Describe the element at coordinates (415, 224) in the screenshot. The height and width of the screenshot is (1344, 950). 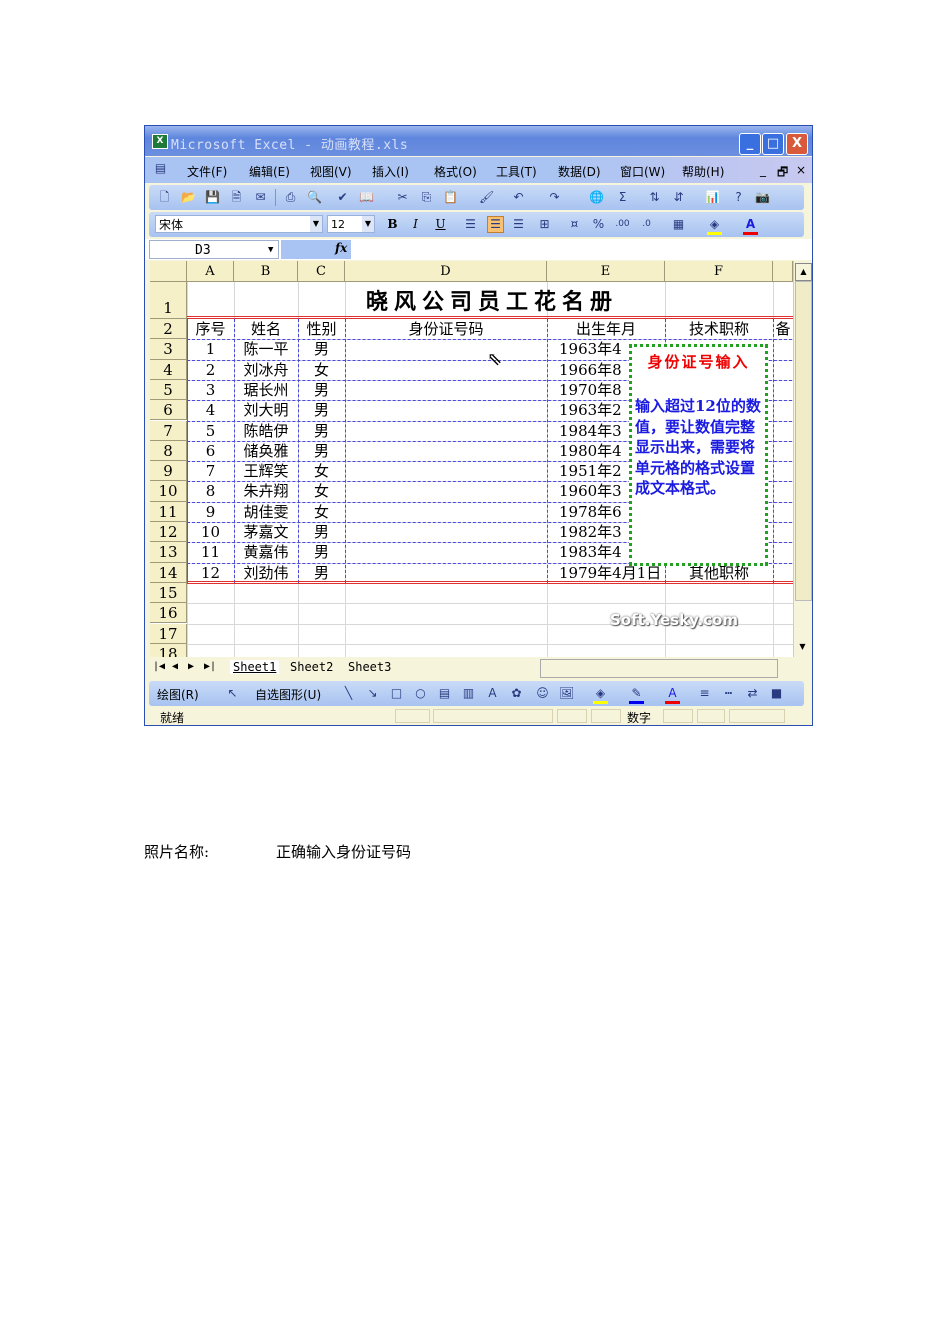
I see `italic-button: I` at that location.